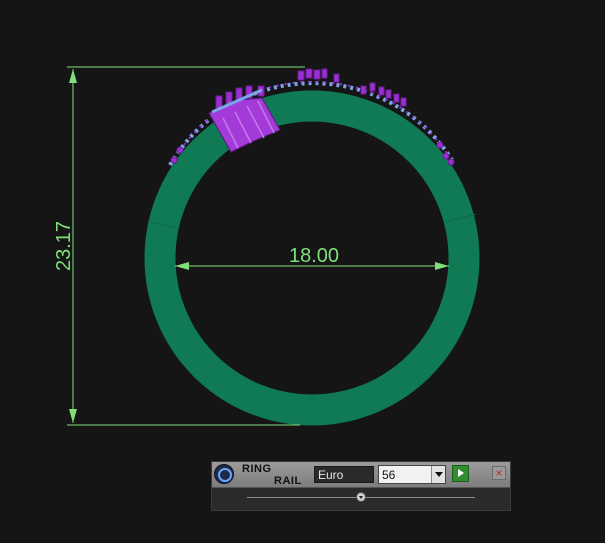 Image resolution: width=605 pixels, height=543 pixels. I want to click on play-icon, so click(460, 473).